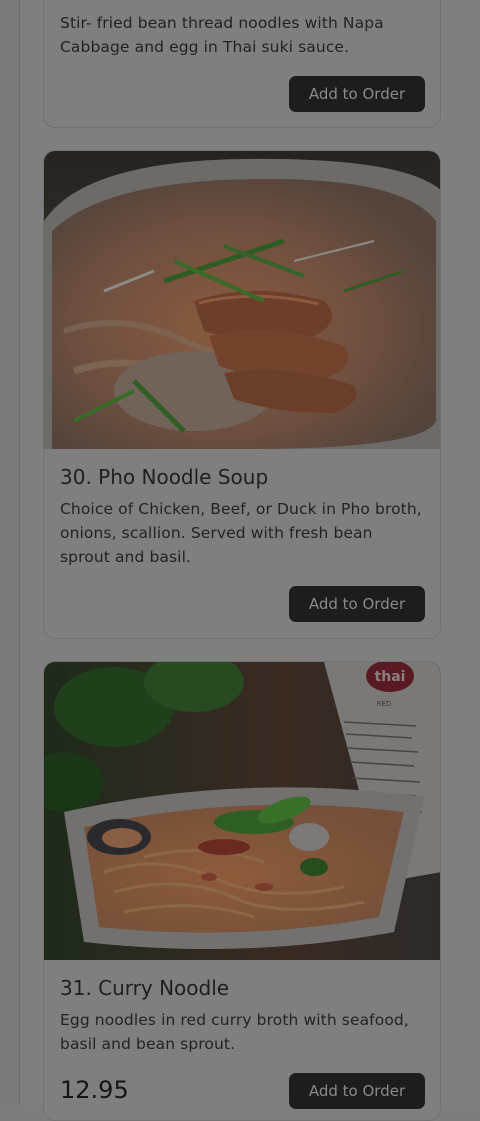 This screenshot has height=1121, width=480. What do you see at coordinates (145, 988) in the screenshot?
I see `menu-item-title: 31. Curry Noodle` at bounding box center [145, 988].